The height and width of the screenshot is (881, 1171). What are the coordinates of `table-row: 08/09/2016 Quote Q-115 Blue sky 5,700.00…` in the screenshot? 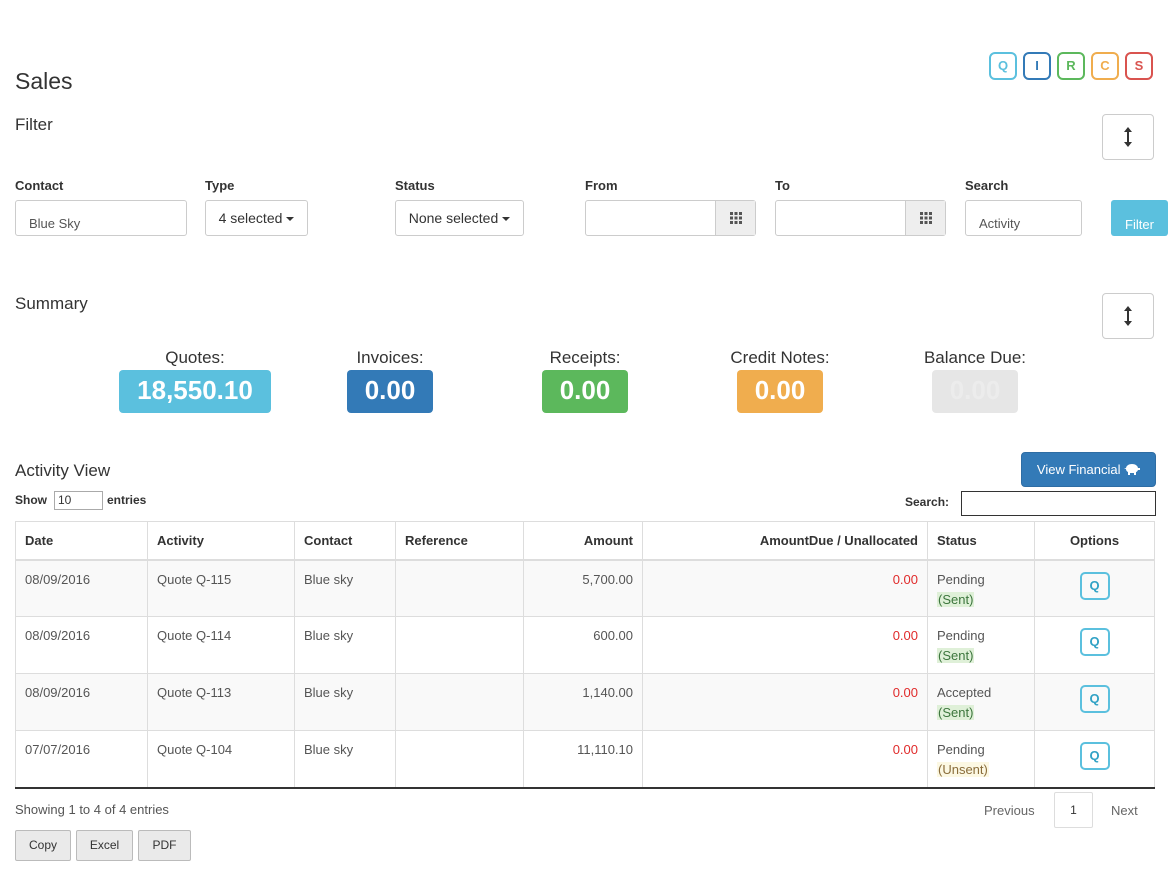 It's located at (585, 588).